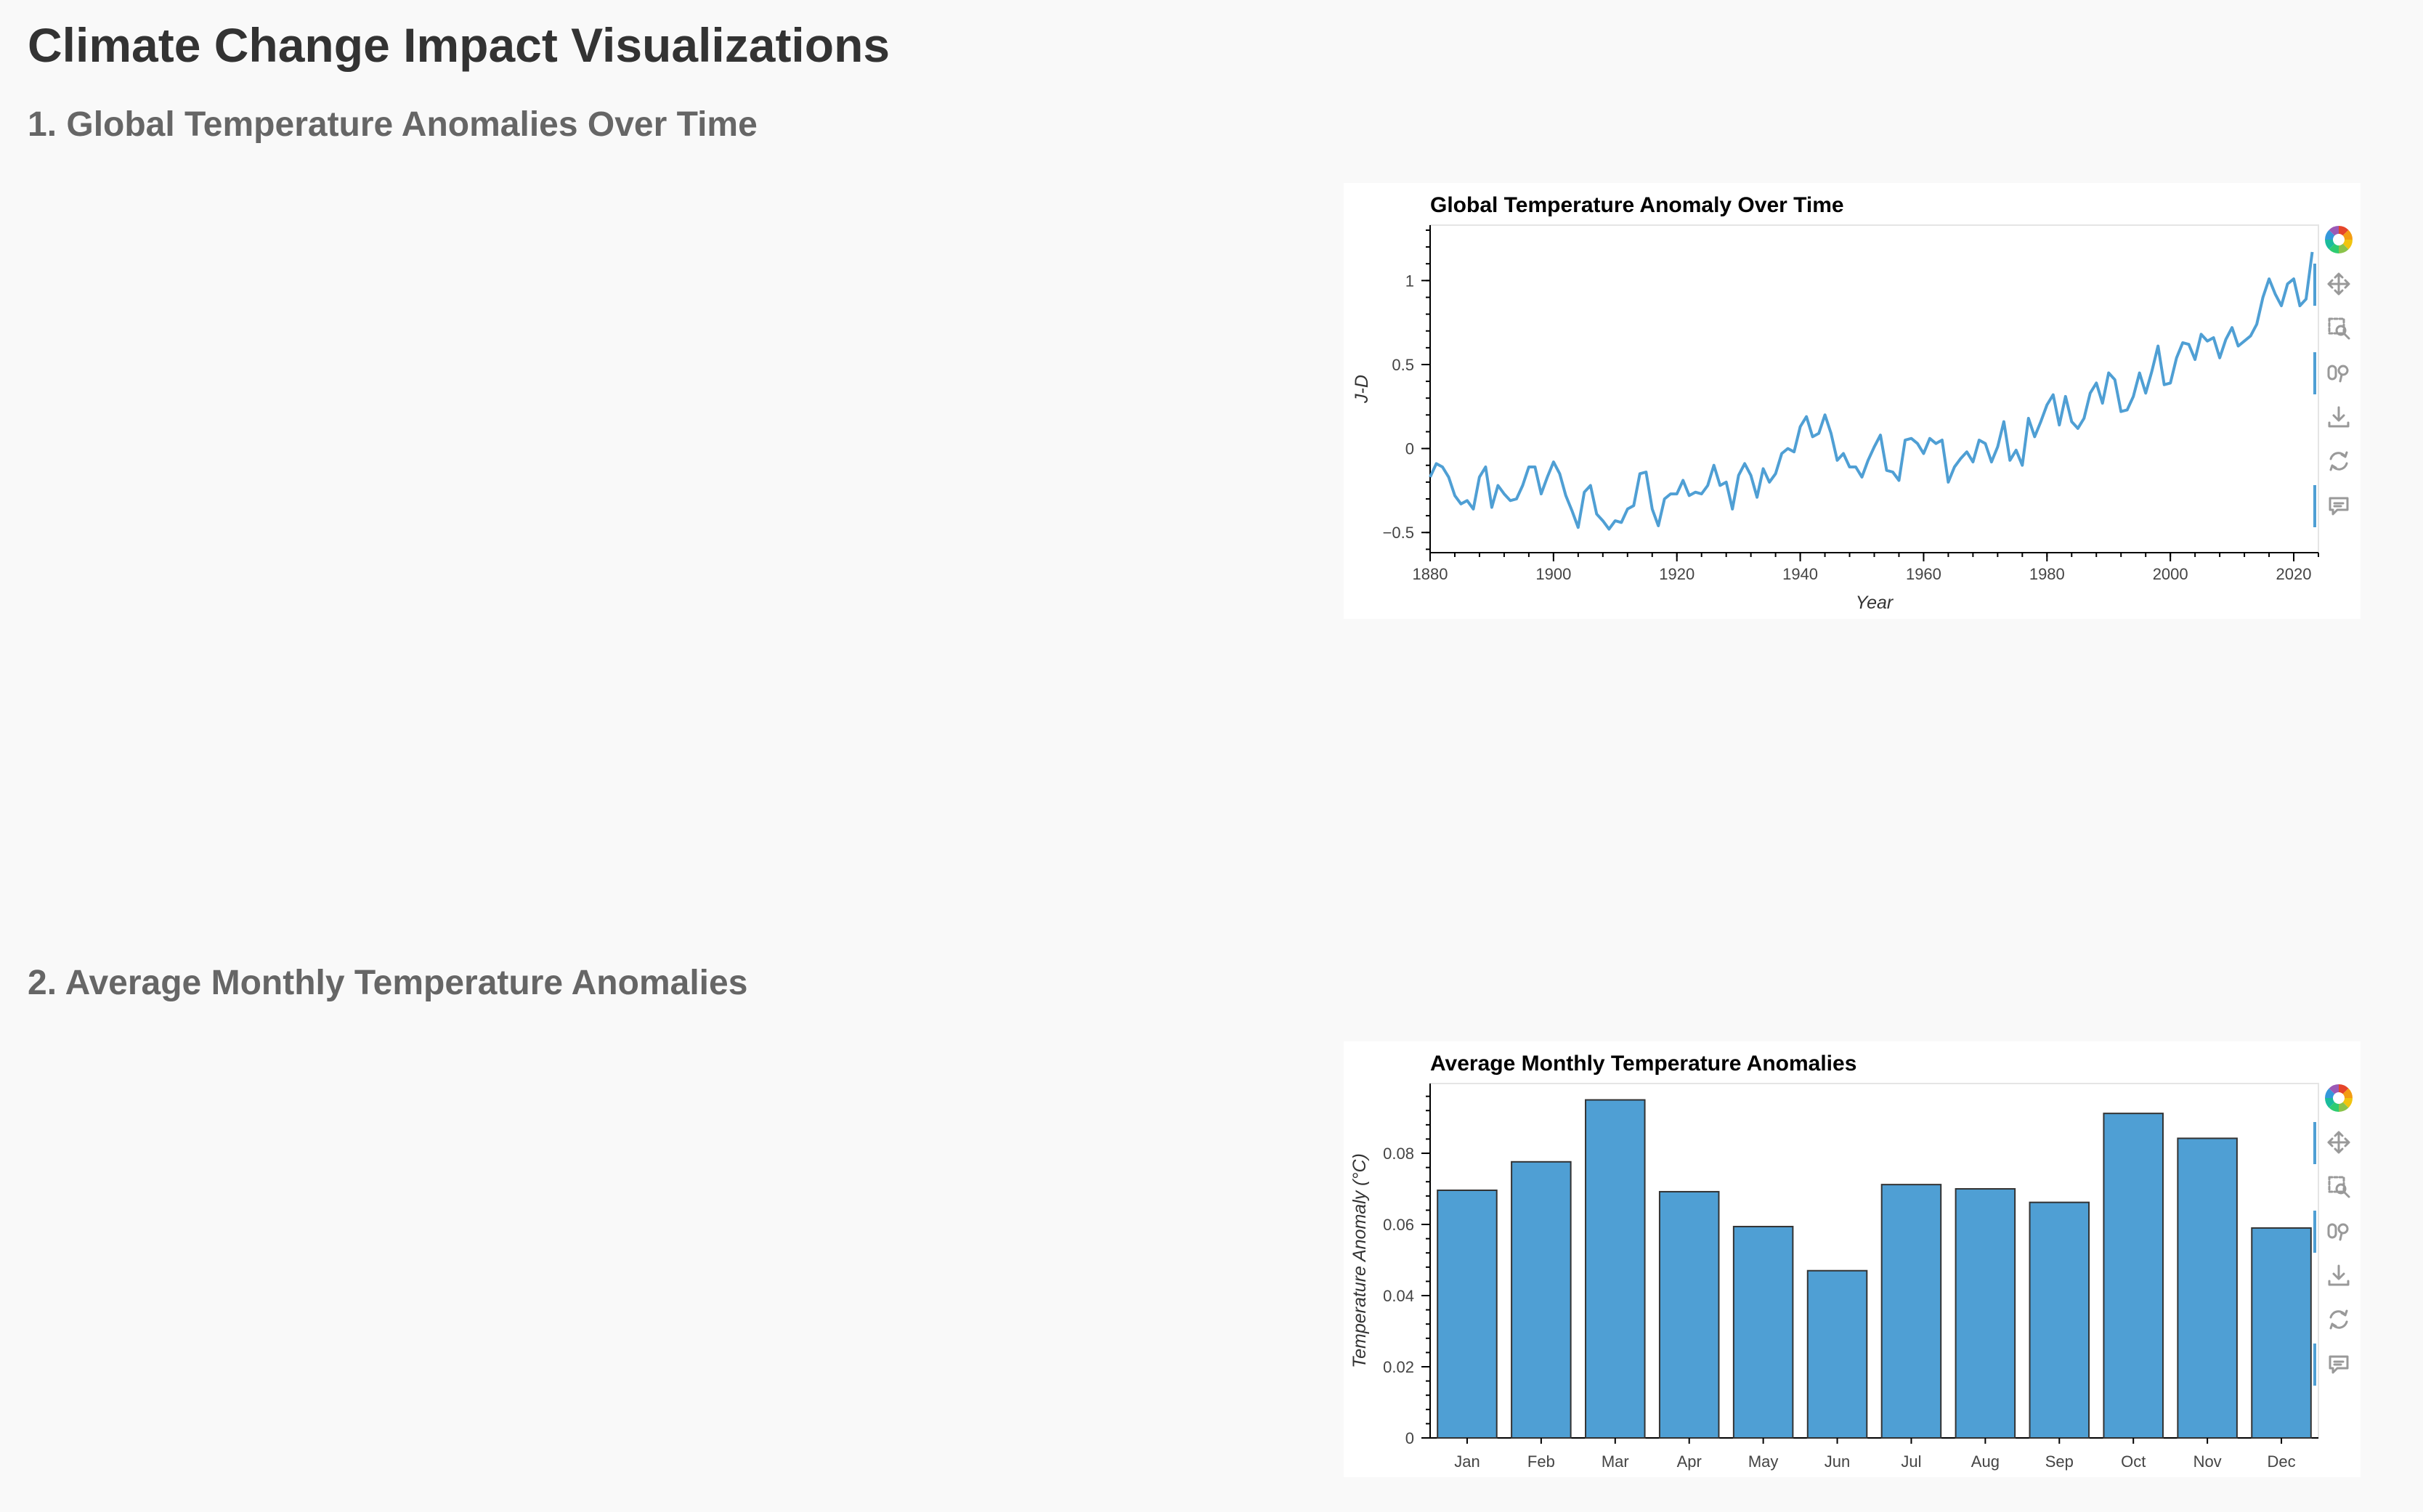 This screenshot has height=1512, width=2423. Describe the element at coordinates (1467, 1314) in the screenshot. I see `bar-jan` at that location.